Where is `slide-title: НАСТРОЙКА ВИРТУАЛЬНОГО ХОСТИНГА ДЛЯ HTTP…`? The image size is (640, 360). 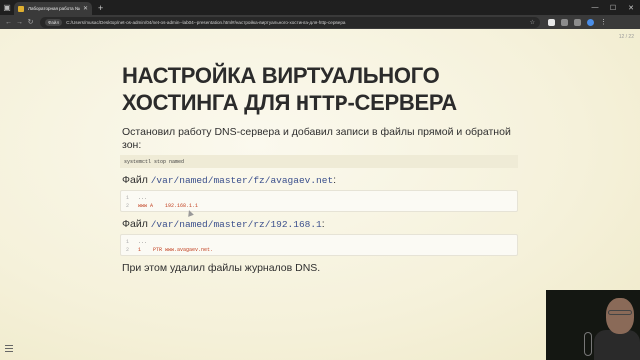 slide-title: НАСТРОЙКА ВИРТУАЛЬНОГО ХОСТИНГА ДЛЯ HTTP… is located at coordinates (332, 90).